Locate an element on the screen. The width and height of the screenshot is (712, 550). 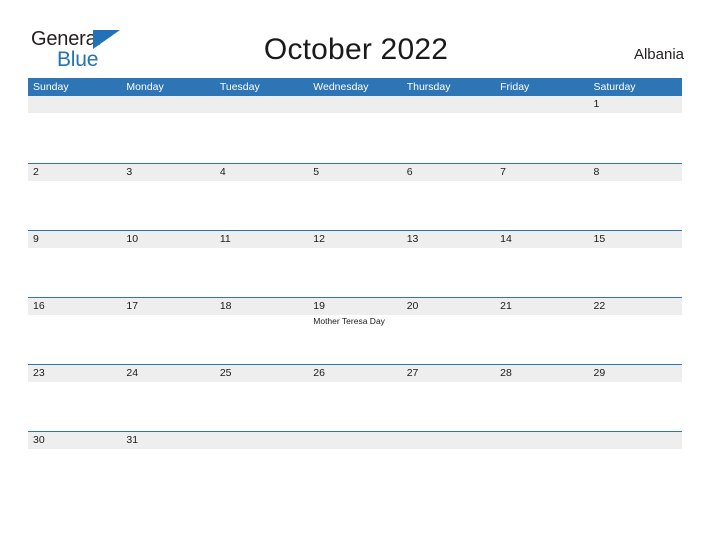
day-number: 8 is located at coordinates (596, 172).